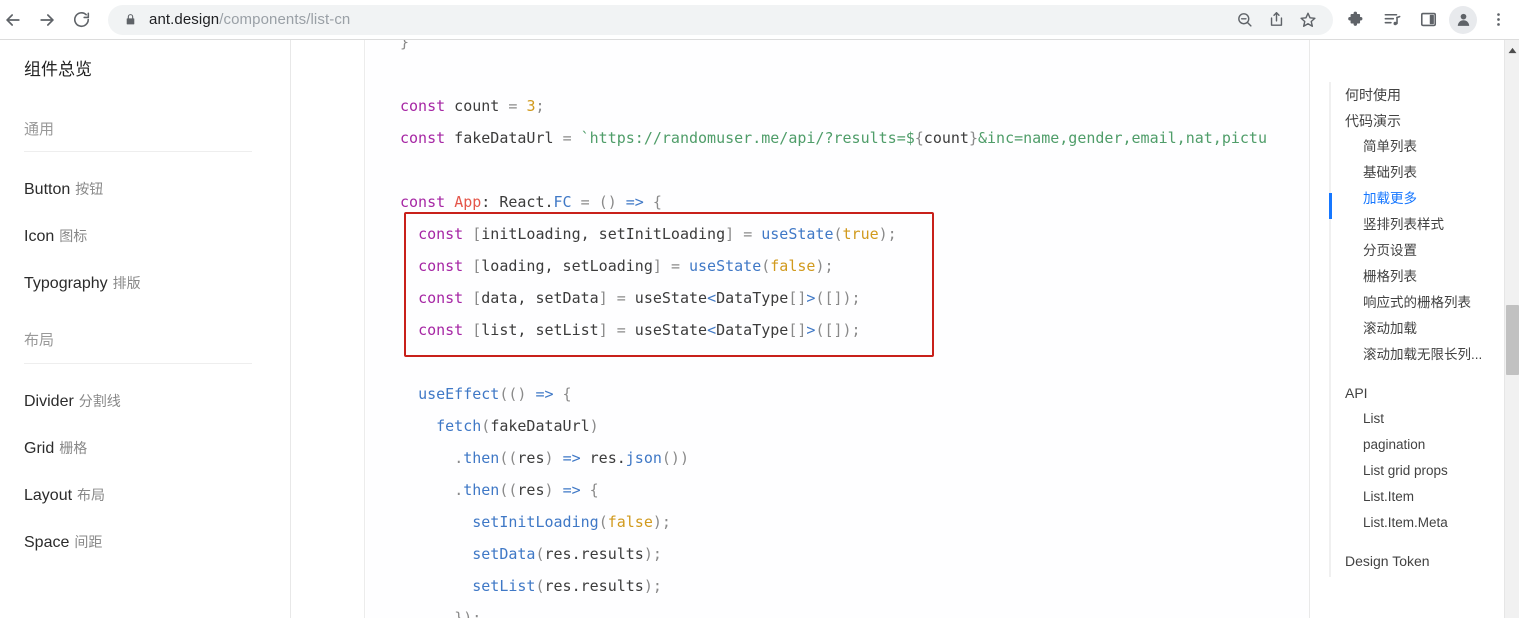 The image size is (1519, 618). What do you see at coordinates (157, 401) in the screenshot?
I see `sidebar-item-divider: Divider 分割线` at bounding box center [157, 401].